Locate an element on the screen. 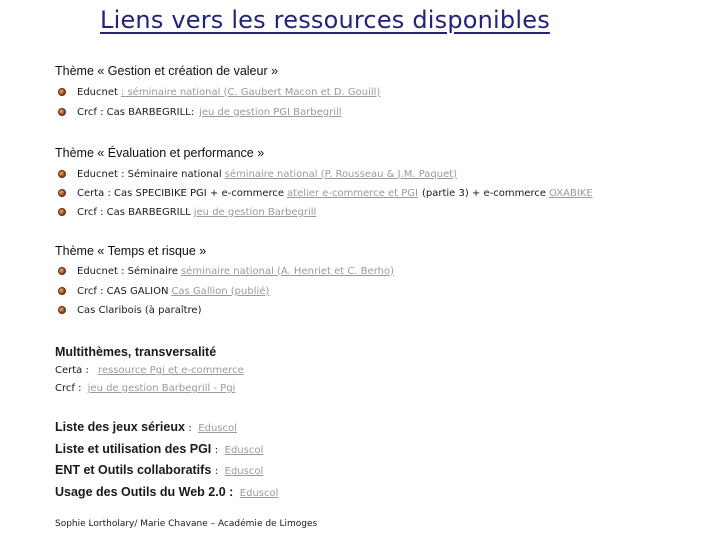 The width and height of the screenshot is (720, 540). item-text: Educnet : Séminaire is located at coordinates (127, 271).